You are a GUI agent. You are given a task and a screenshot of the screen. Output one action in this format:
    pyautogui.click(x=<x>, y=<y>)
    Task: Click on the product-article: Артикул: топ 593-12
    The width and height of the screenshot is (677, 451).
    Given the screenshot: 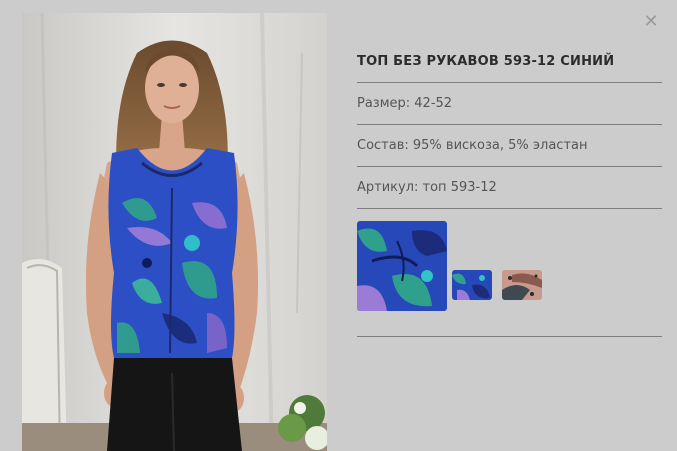 What is the action you would take?
    pyautogui.click(x=509, y=188)
    